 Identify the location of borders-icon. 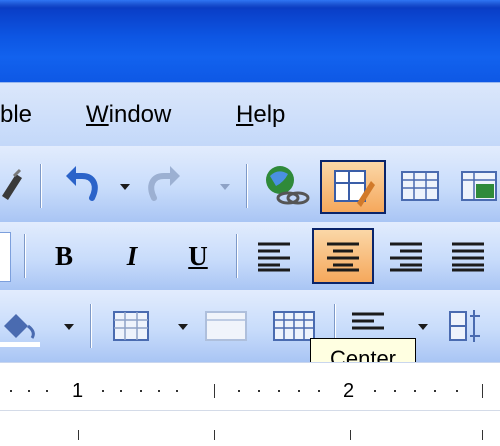
(132, 326).